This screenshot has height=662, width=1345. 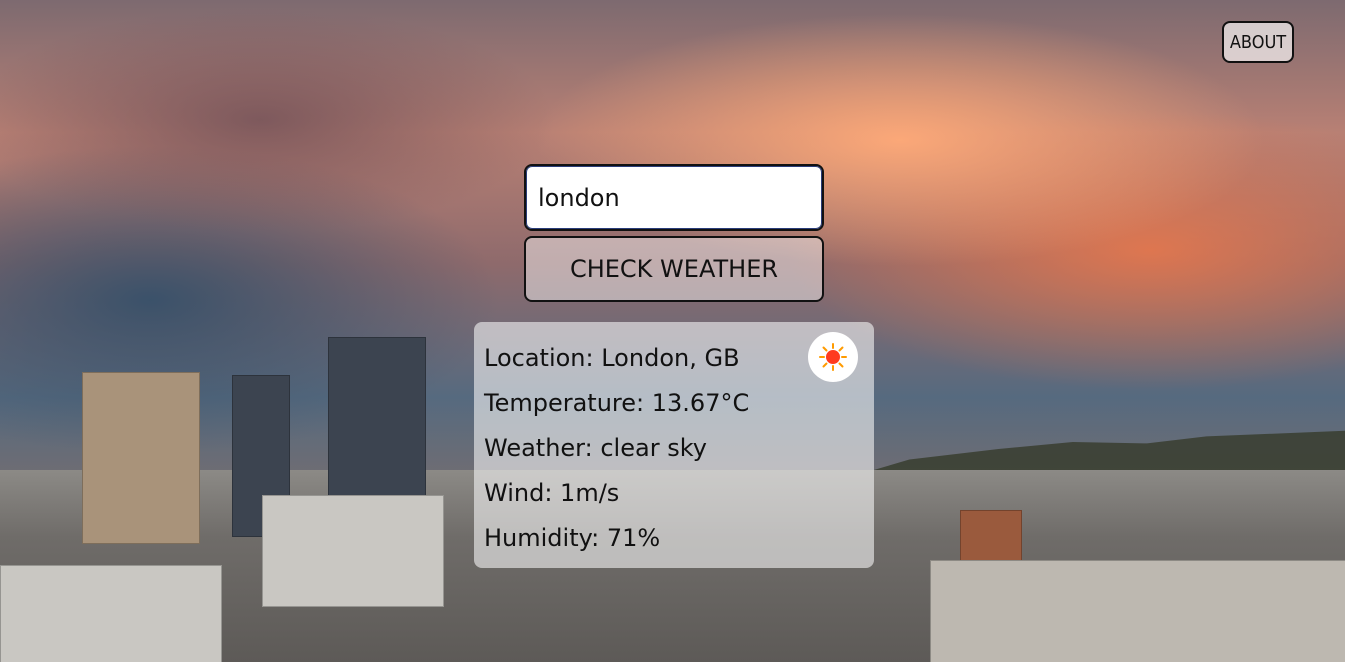 I want to click on location-row: Location: London, GB, so click(x=674, y=358).